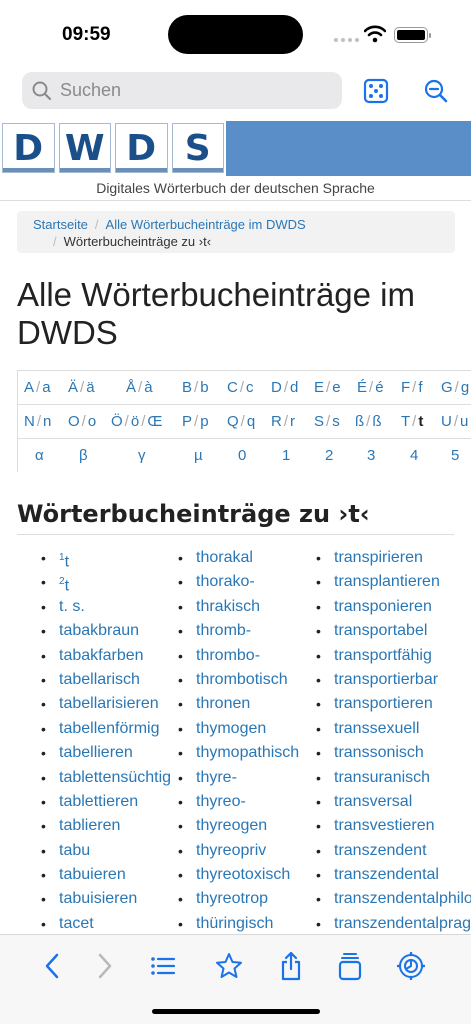 The width and height of the screenshot is (471, 1024). I want to click on letter-link: Å / à, so click(139, 387).